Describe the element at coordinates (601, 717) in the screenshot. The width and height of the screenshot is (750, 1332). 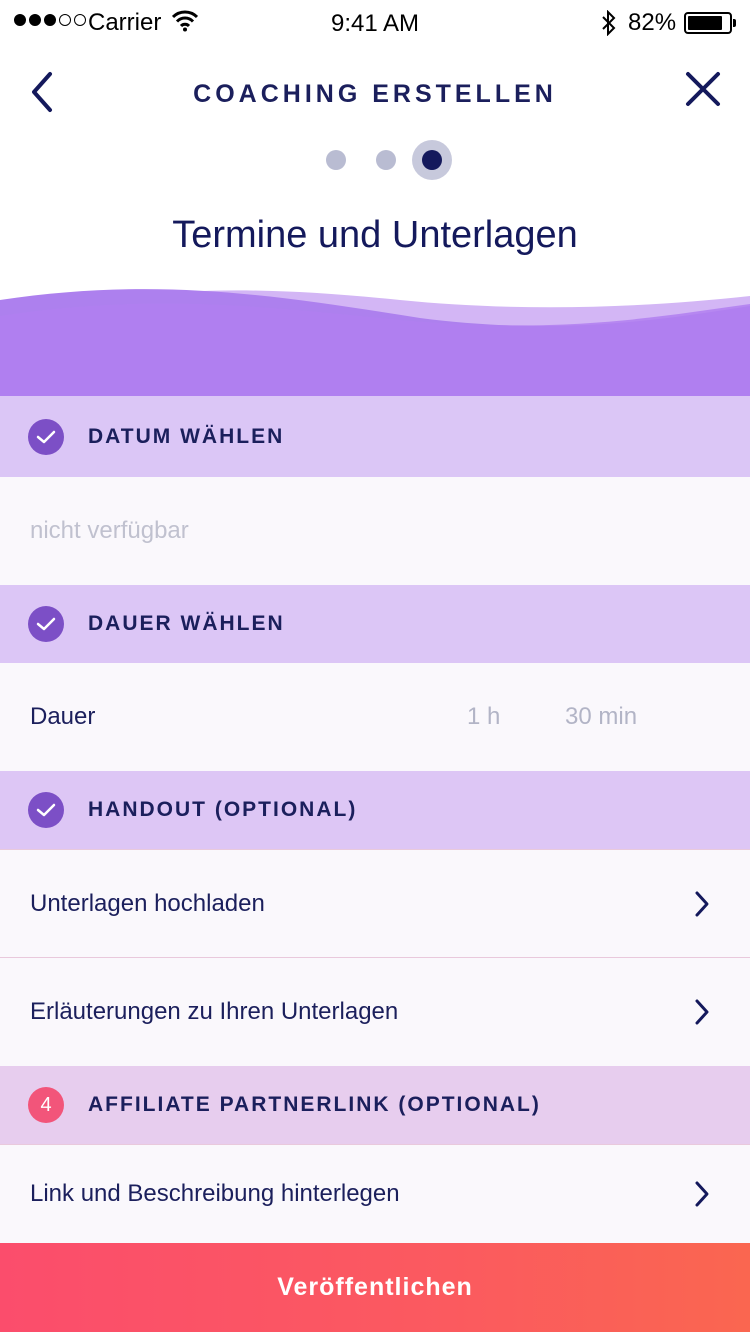
I see `duration-minutes-picker: 30 min` at that location.